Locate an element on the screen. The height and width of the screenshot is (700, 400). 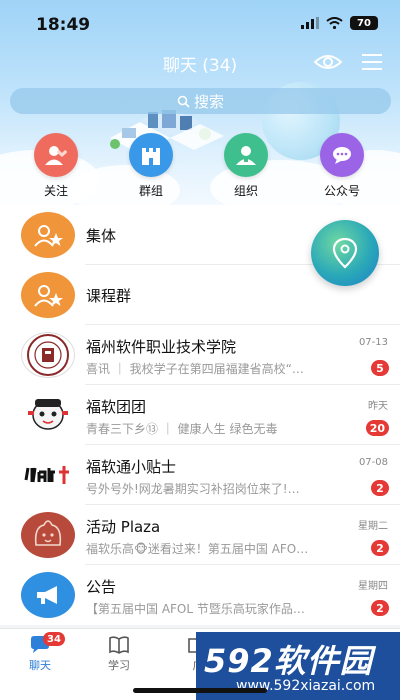
quick-action-groups: 群组 is located at coordinates (151, 166).